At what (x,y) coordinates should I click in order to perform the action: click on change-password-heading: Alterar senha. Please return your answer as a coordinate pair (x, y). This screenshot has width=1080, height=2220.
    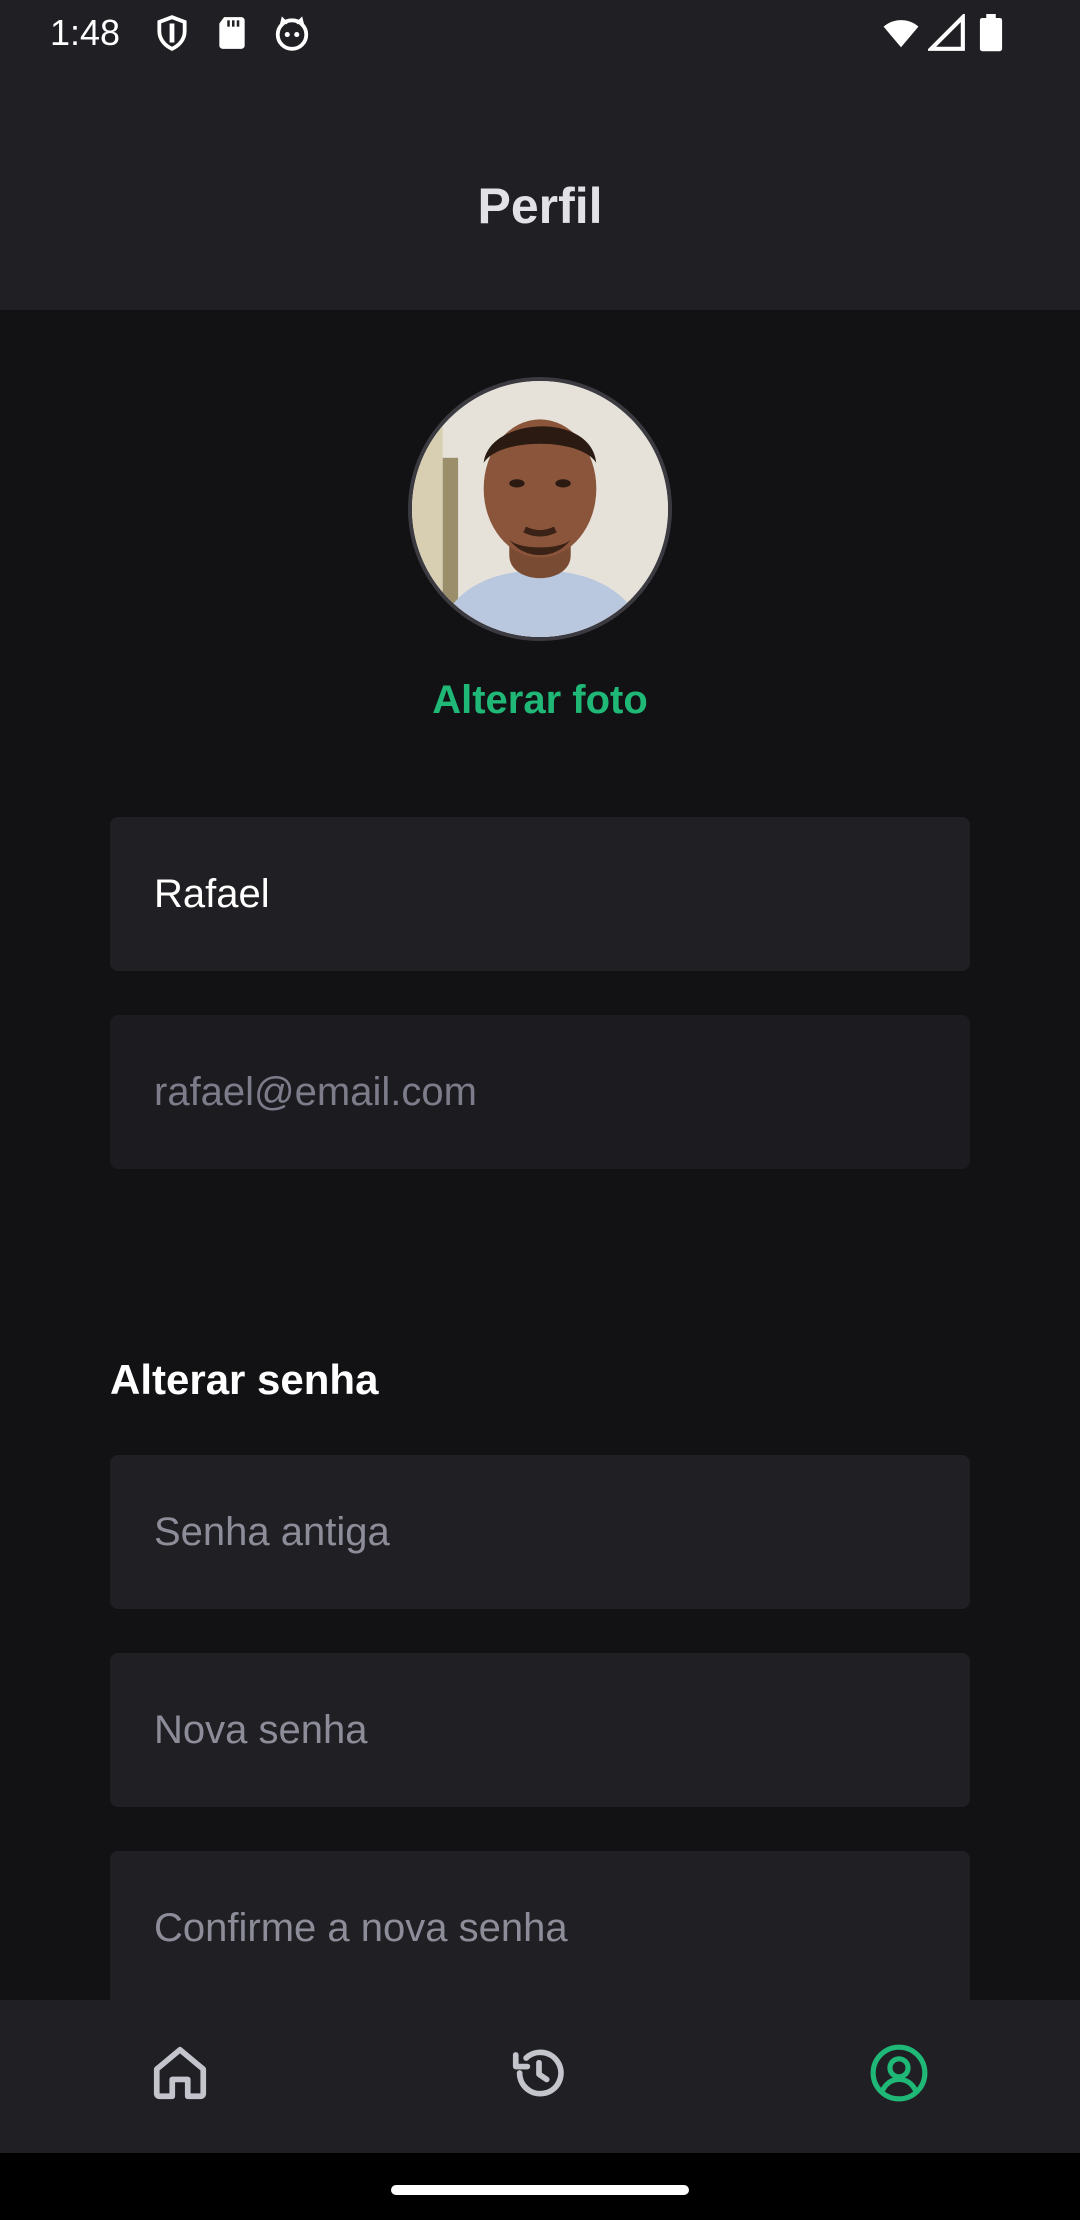
    Looking at the image, I should click on (244, 1379).